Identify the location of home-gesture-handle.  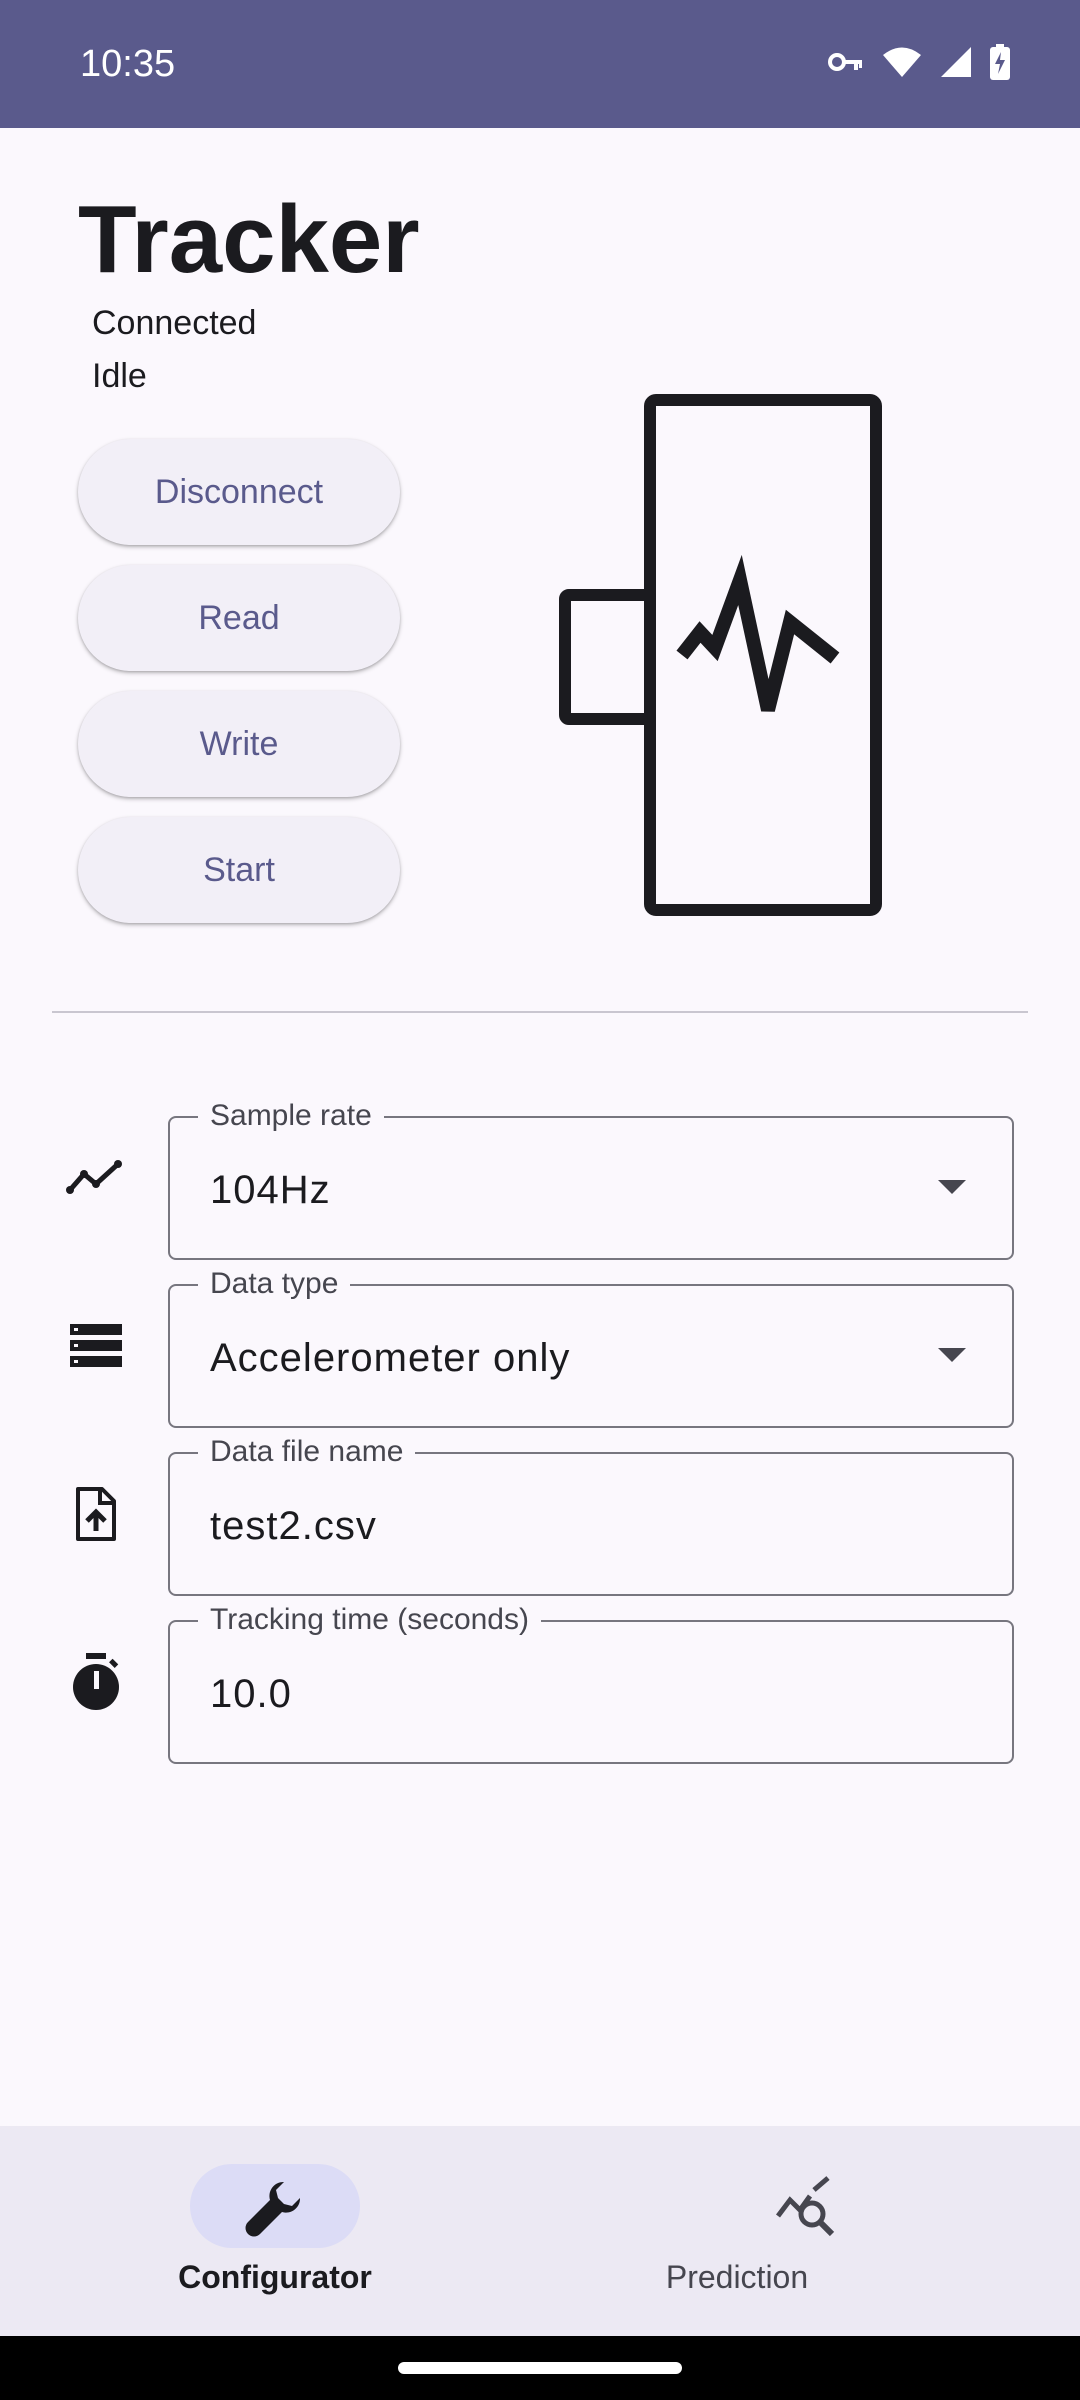
(540, 2368).